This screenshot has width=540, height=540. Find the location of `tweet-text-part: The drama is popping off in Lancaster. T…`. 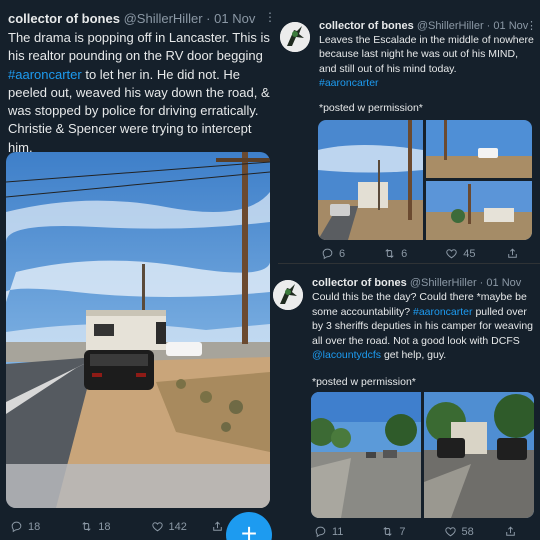

tweet-text-part: The drama is popping off in Lancaster. T… is located at coordinates (139, 47).